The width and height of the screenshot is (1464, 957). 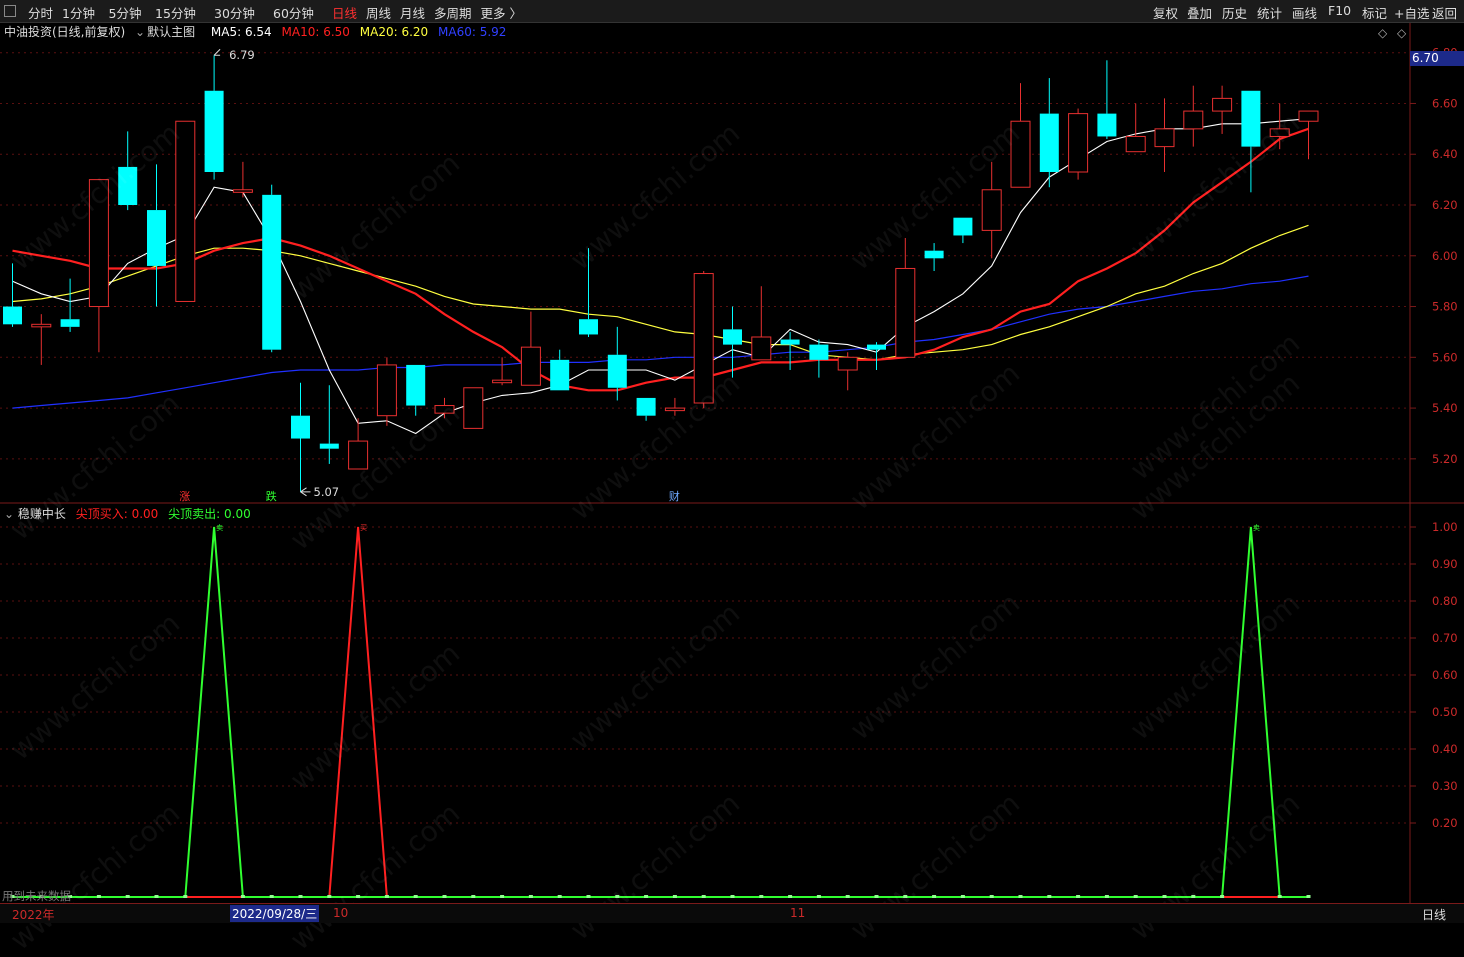 What do you see at coordinates (1445, 103) in the screenshot?
I see `price-axis-label: 6.60` at bounding box center [1445, 103].